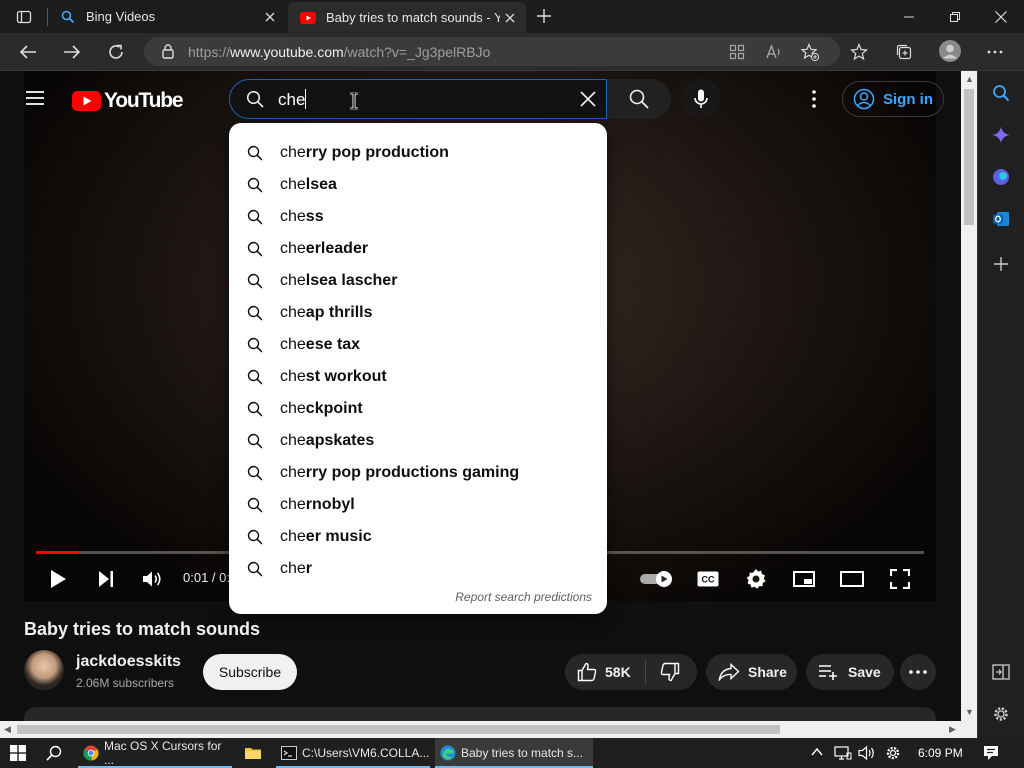 The width and height of the screenshot is (1024, 768). I want to click on outlook-icon, so click(1001, 219).